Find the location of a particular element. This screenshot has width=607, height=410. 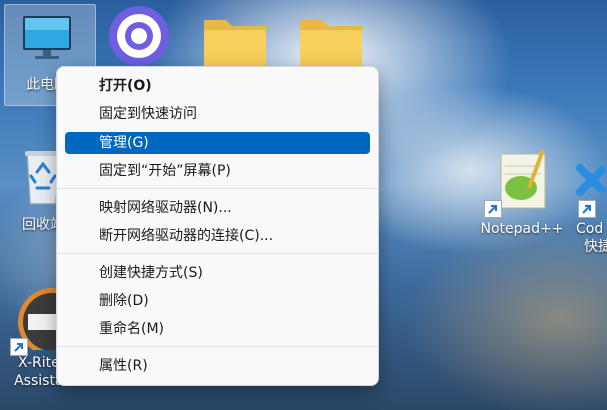

menu-item-delete: 删除(D) is located at coordinates (217, 301).